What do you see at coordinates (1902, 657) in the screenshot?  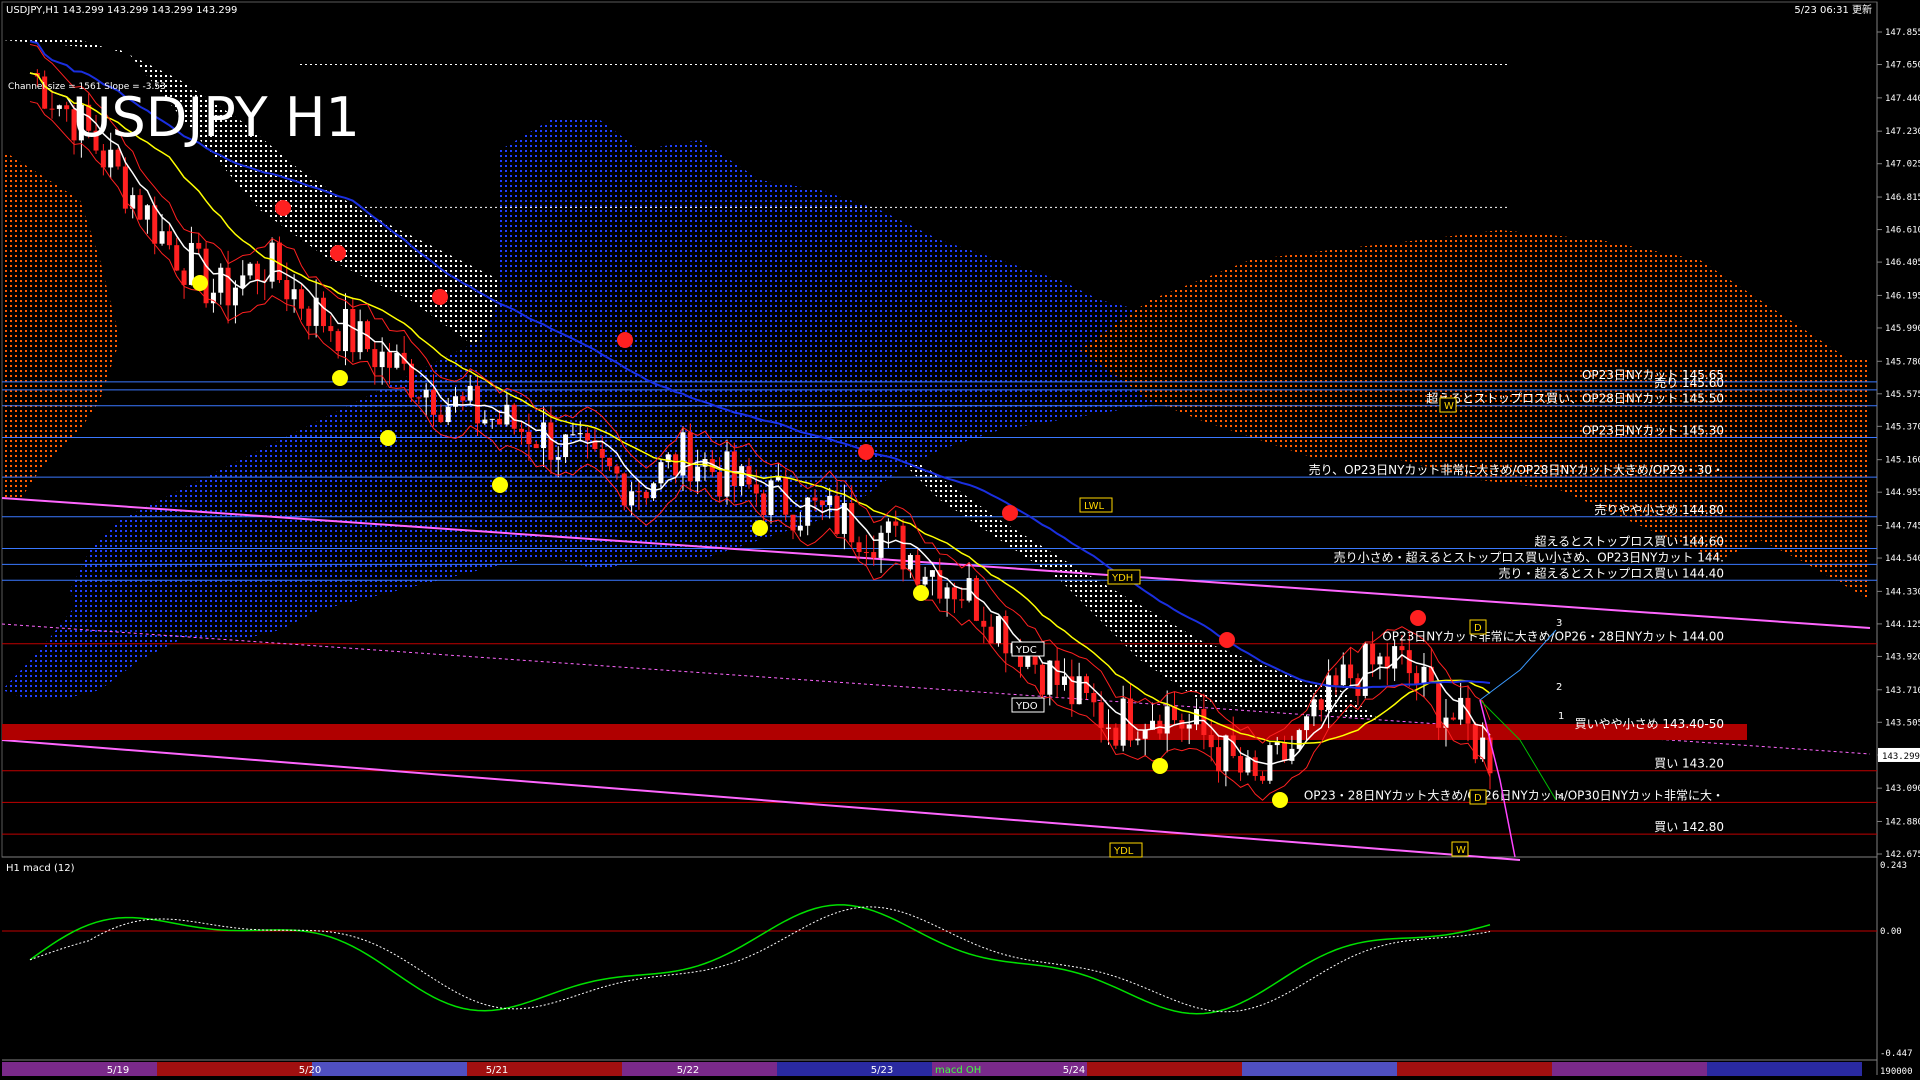 I see `axis-tick-label: 143.920` at bounding box center [1902, 657].